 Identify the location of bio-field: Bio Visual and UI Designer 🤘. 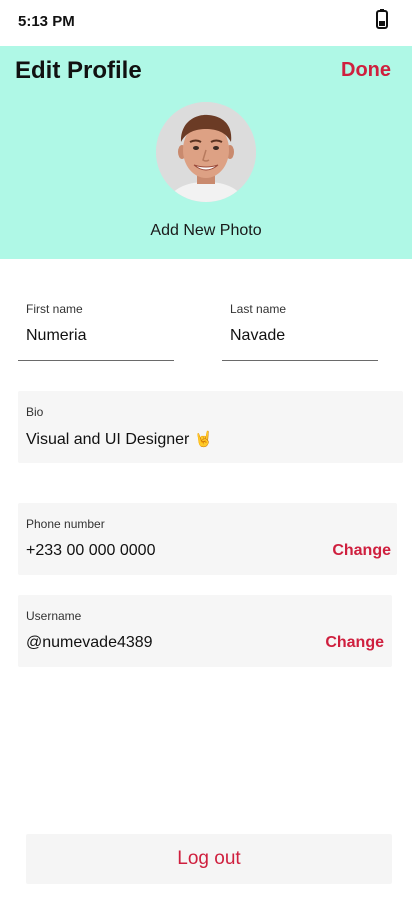
(210, 427).